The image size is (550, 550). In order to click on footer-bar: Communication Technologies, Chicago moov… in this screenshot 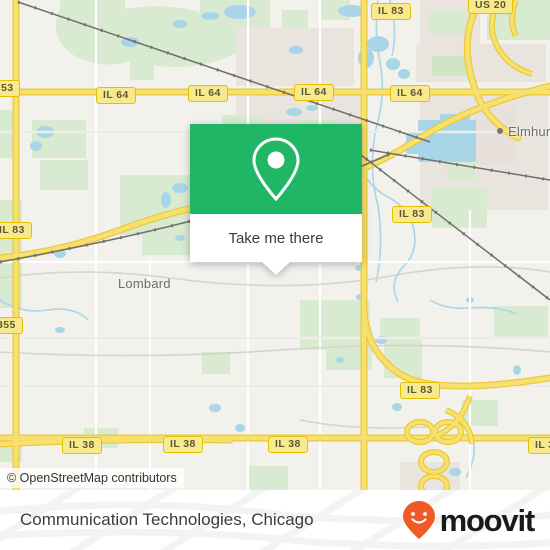, I will do `click(275, 520)`.